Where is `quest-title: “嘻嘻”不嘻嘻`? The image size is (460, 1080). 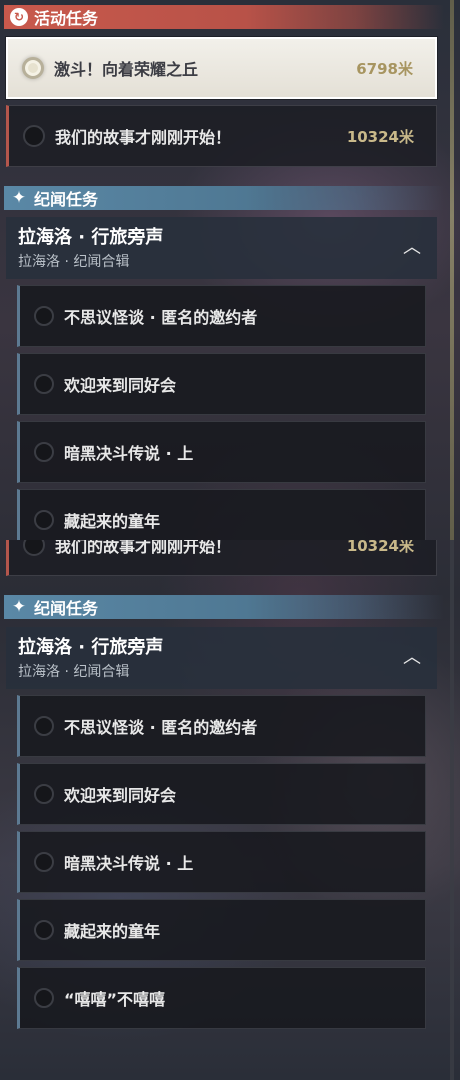 quest-title: “嘻嘻”不嘻嘻 is located at coordinates (115, 999).